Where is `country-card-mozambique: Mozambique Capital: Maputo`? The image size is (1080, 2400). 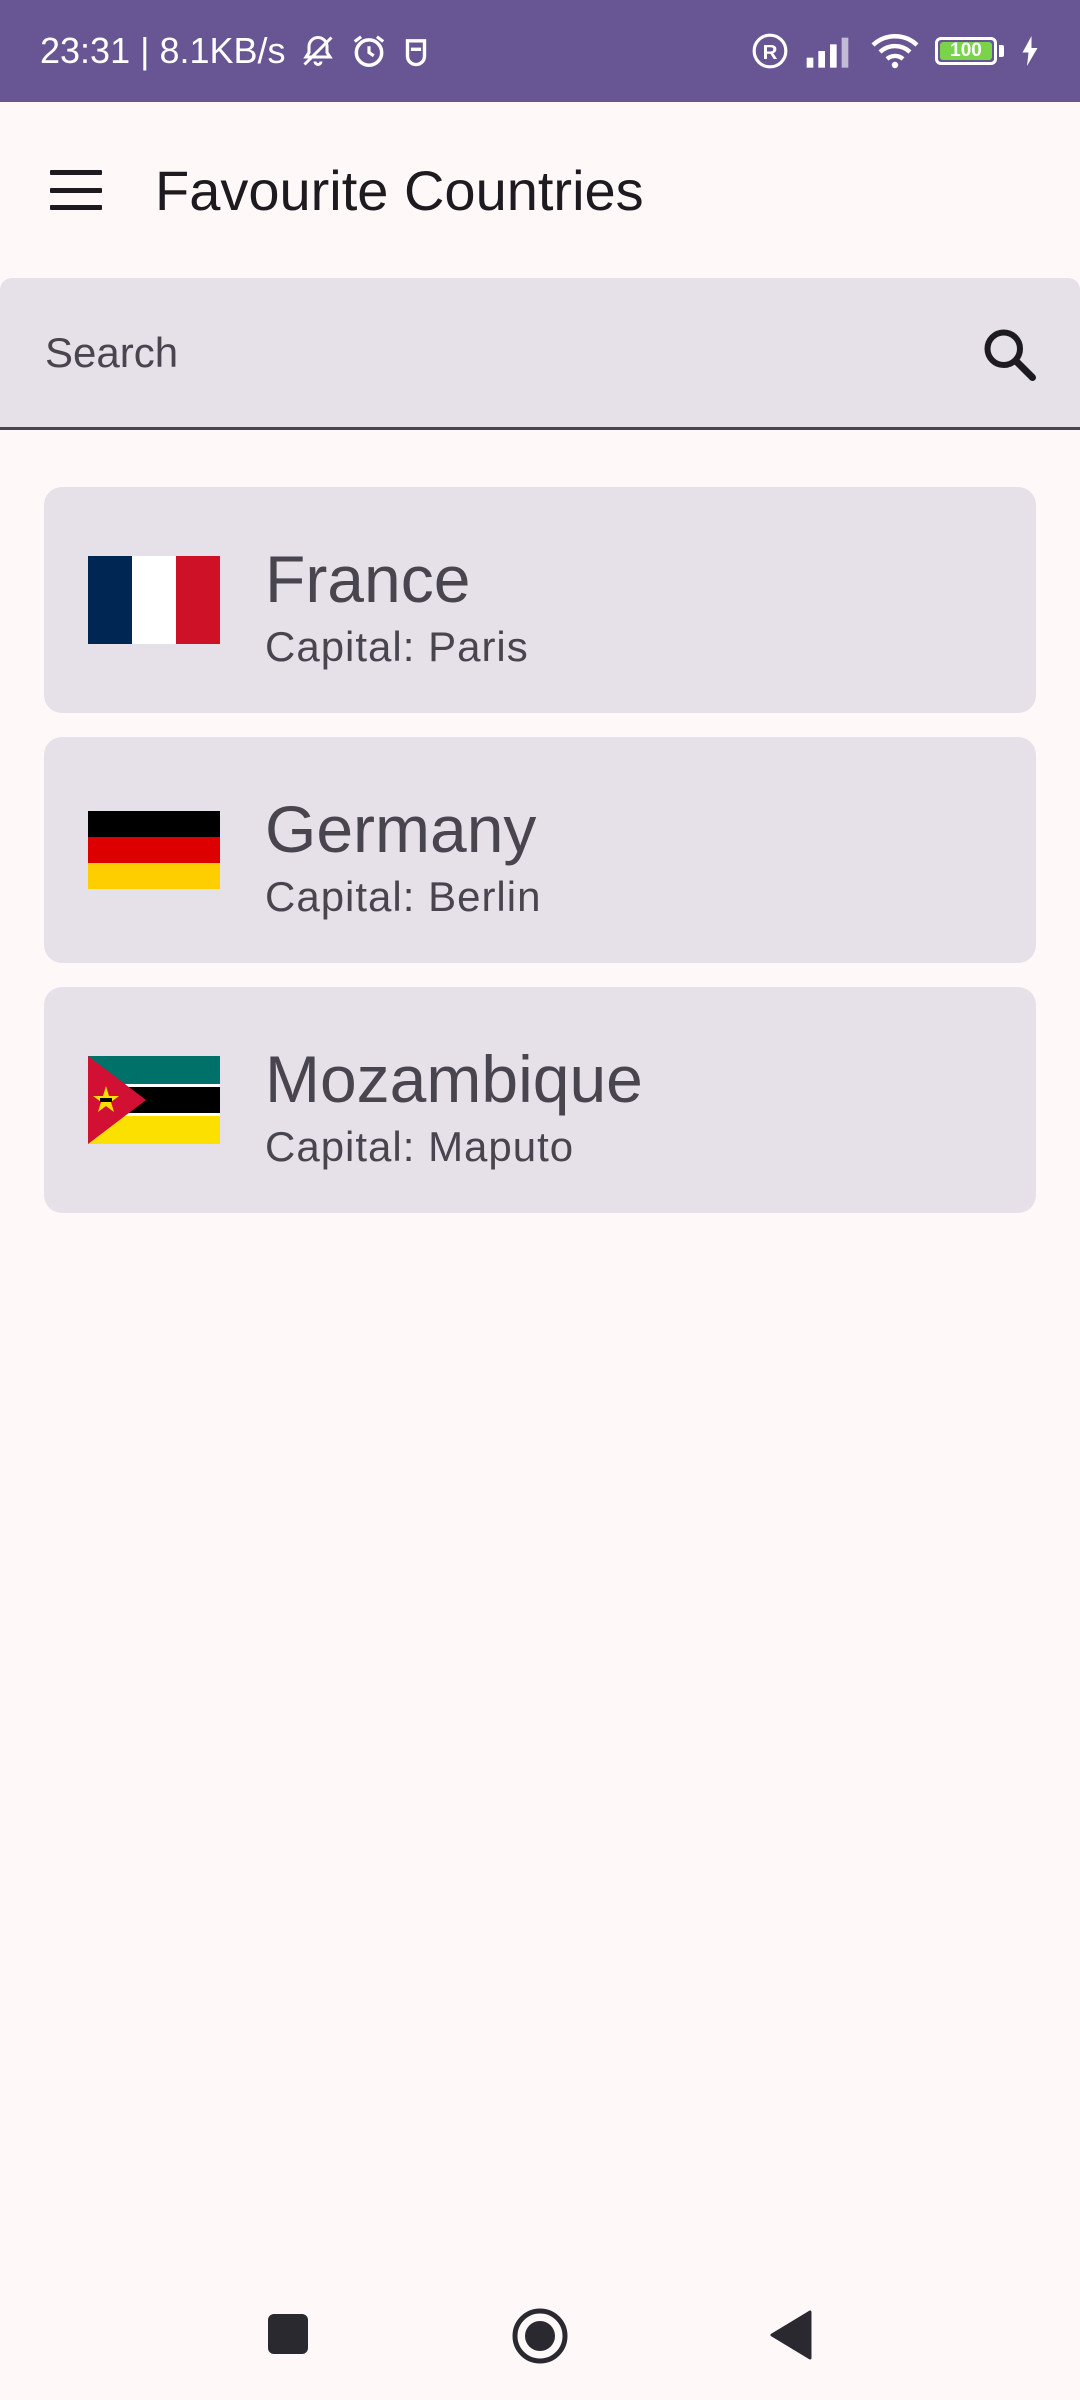
country-card-mozambique: Mozambique Capital: Maputo is located at coordinates (540, 1100).